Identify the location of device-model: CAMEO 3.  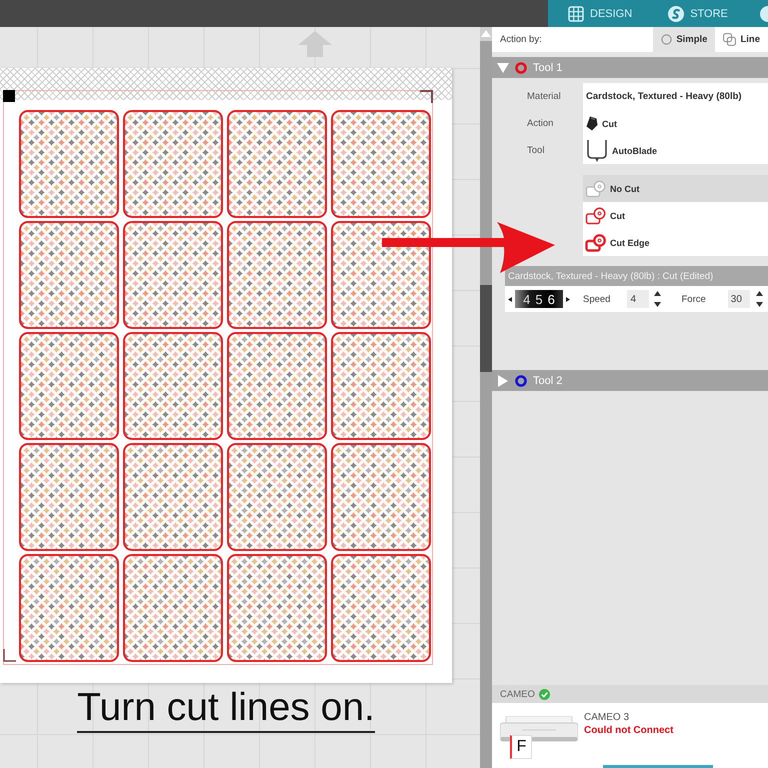
(607, 717).